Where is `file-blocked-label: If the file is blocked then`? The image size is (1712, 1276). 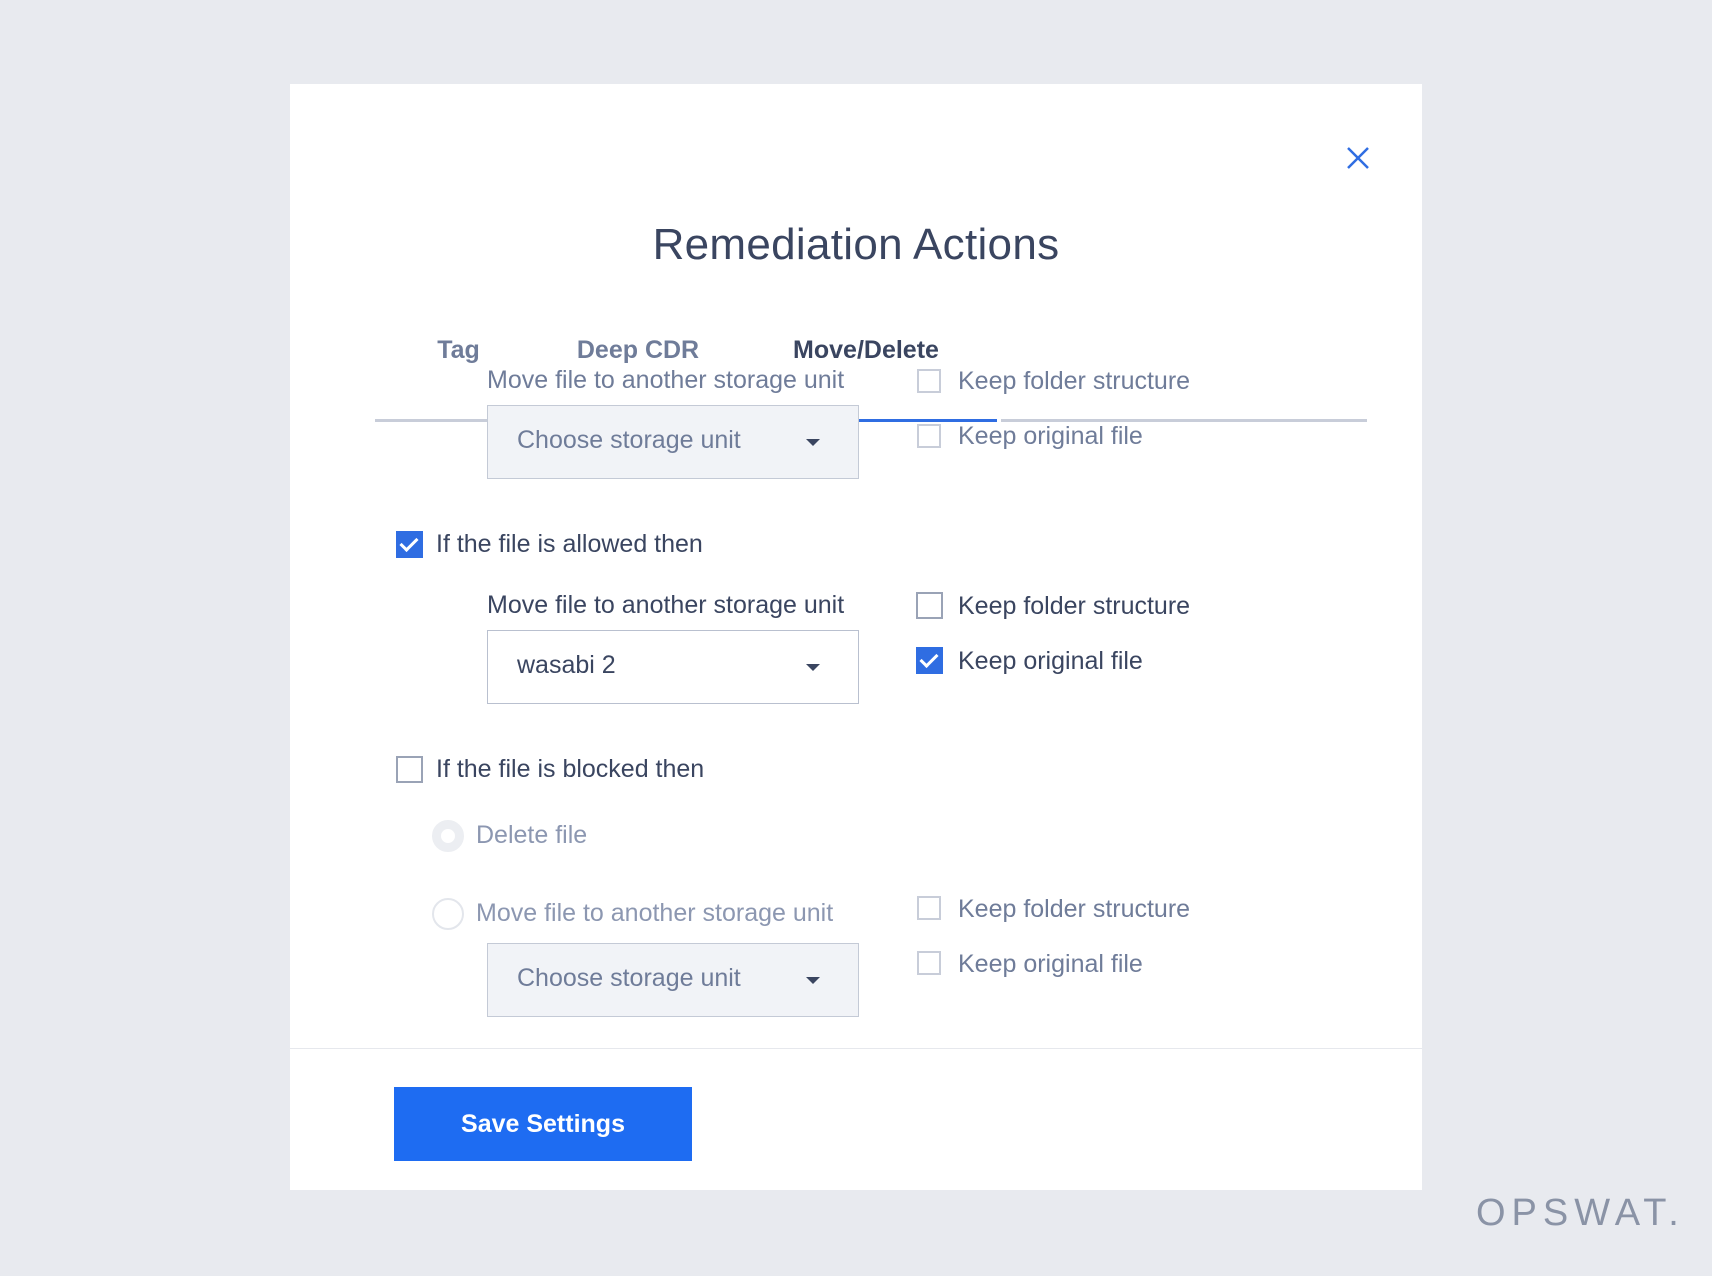 file-blocked-label: If the file is blocked then is located at coordinates (570, 769).